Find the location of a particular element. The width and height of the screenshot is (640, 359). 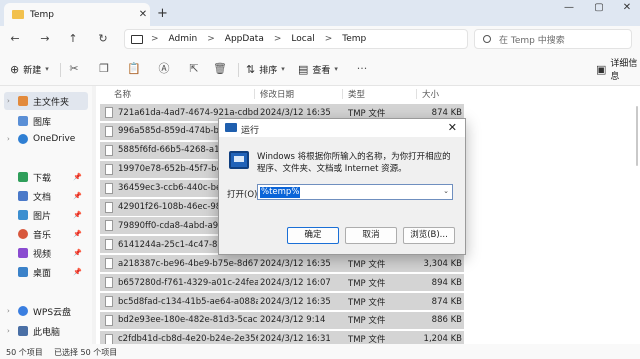

sidebar-item-label: 图片 is located at coordinates (42, 216).